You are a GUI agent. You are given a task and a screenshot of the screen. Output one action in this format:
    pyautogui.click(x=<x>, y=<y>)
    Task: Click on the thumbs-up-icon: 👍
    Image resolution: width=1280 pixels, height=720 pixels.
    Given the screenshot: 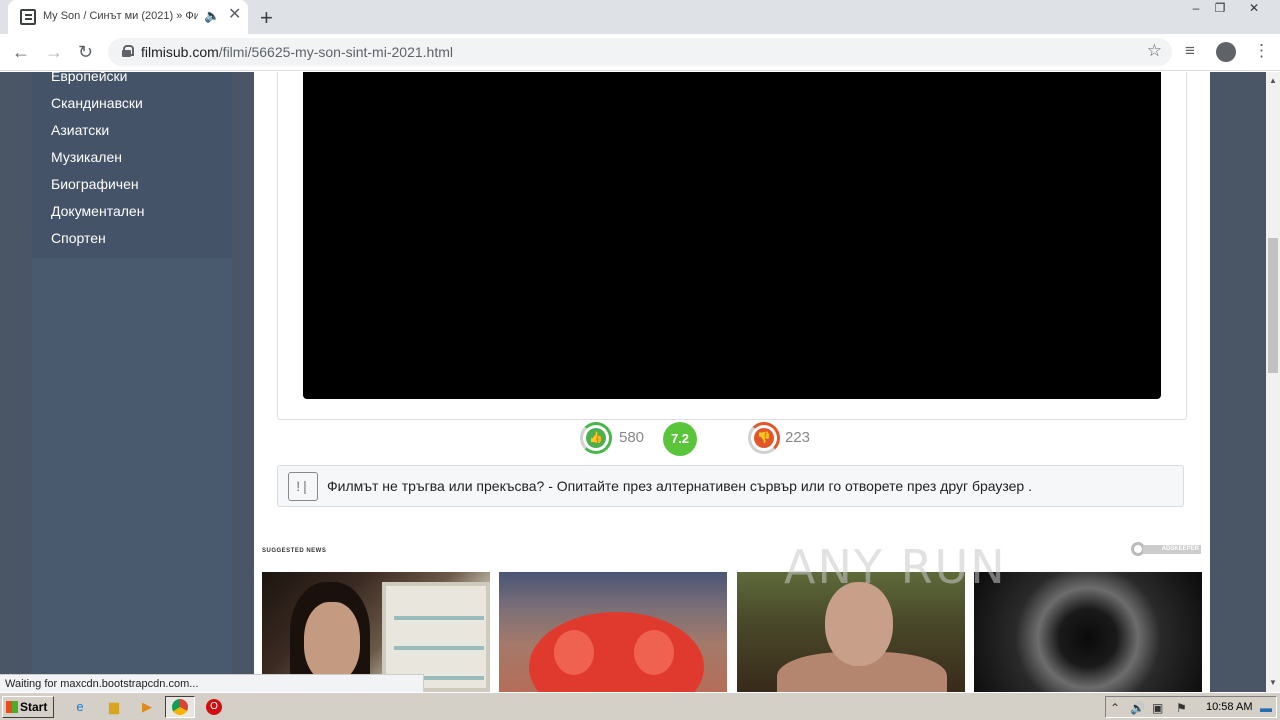 What is the action you would take?
    pyautogui.click(x=596, y=438)
    